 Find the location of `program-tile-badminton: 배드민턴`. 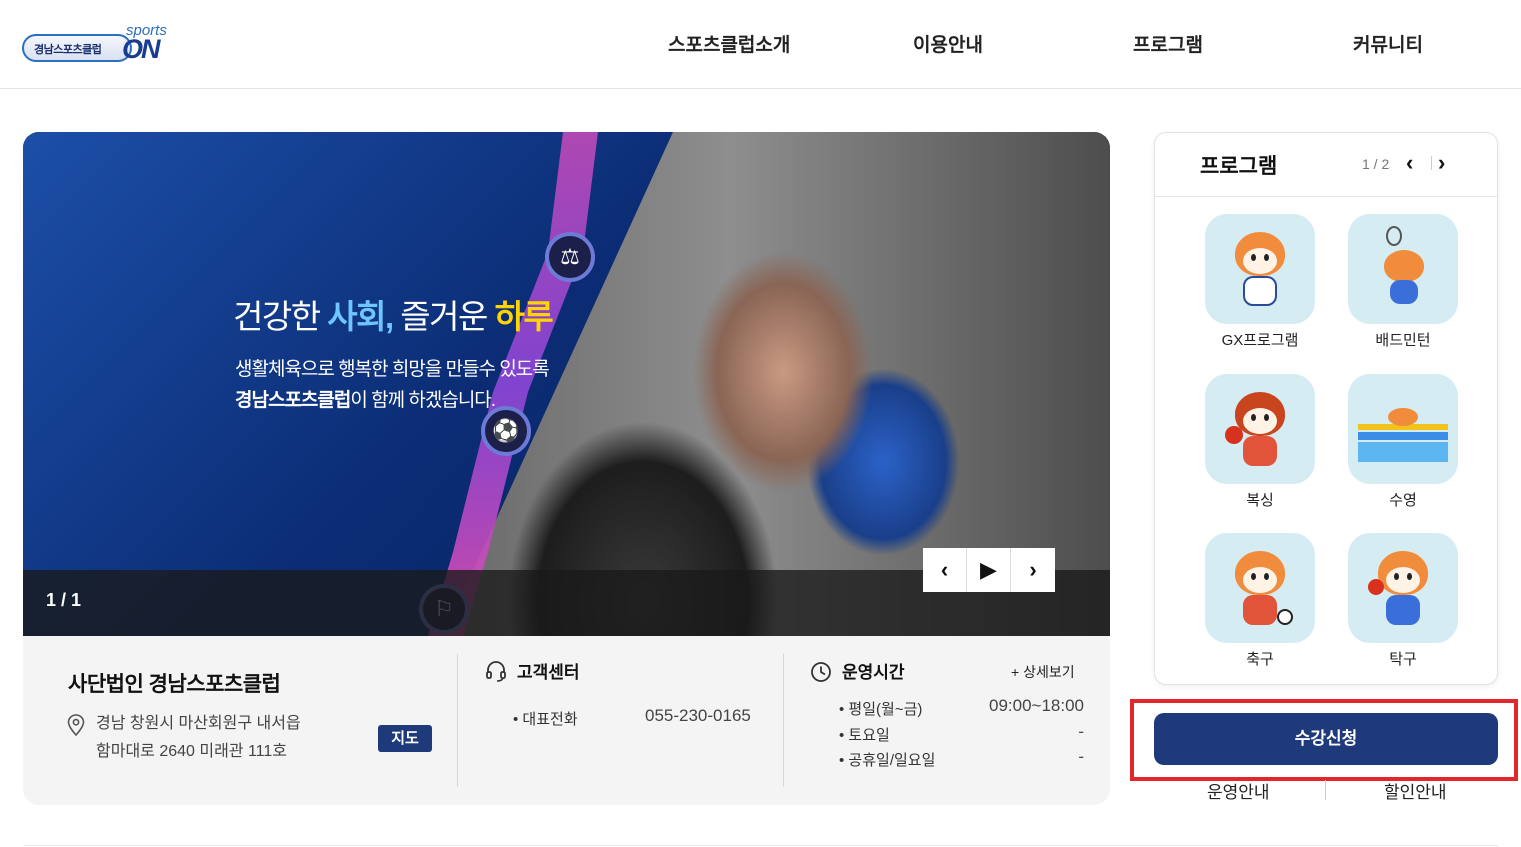

program-tile-badminton: 배드민턴 is located at coordinates (1403, 281).